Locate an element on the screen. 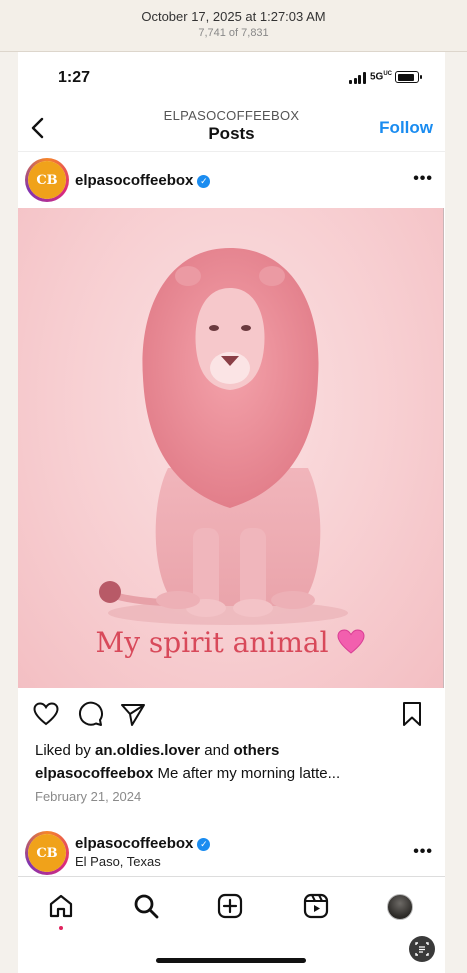  bookmark-icon is located at coordinates (412, 714).